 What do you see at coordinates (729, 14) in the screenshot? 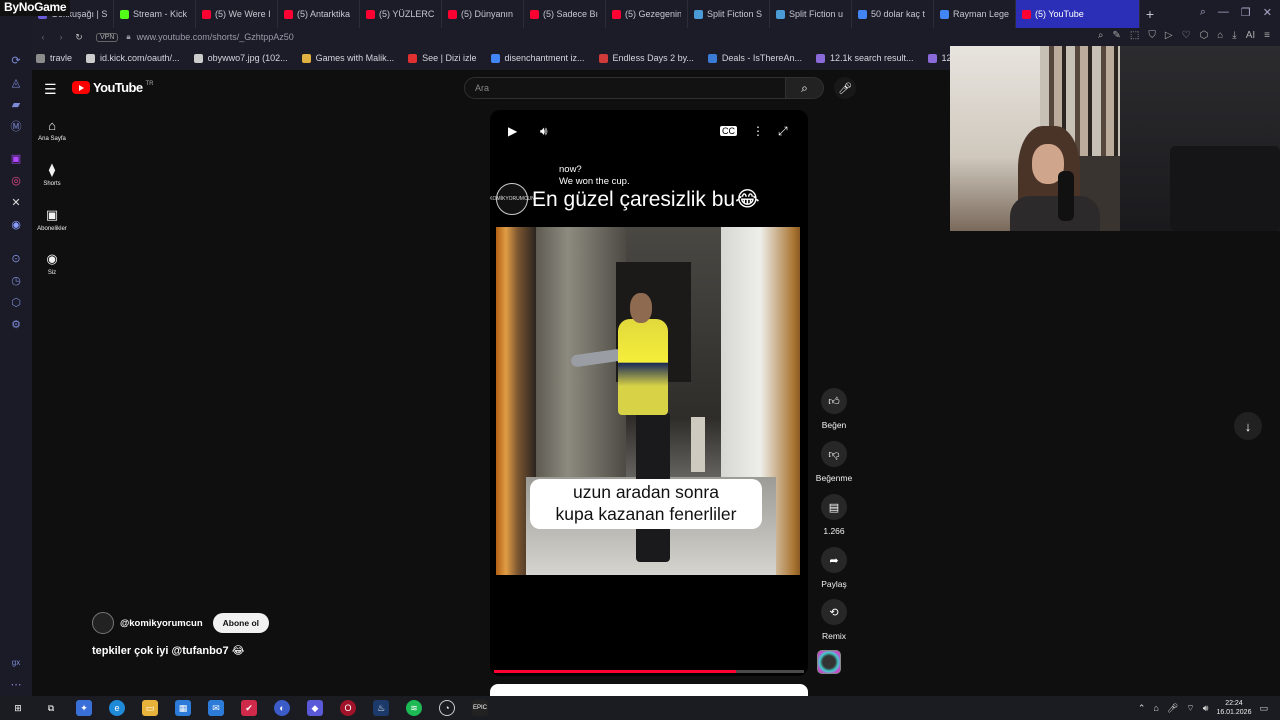
I see `browser-tab: Split Fiction S` at bounding box center [729, 14].